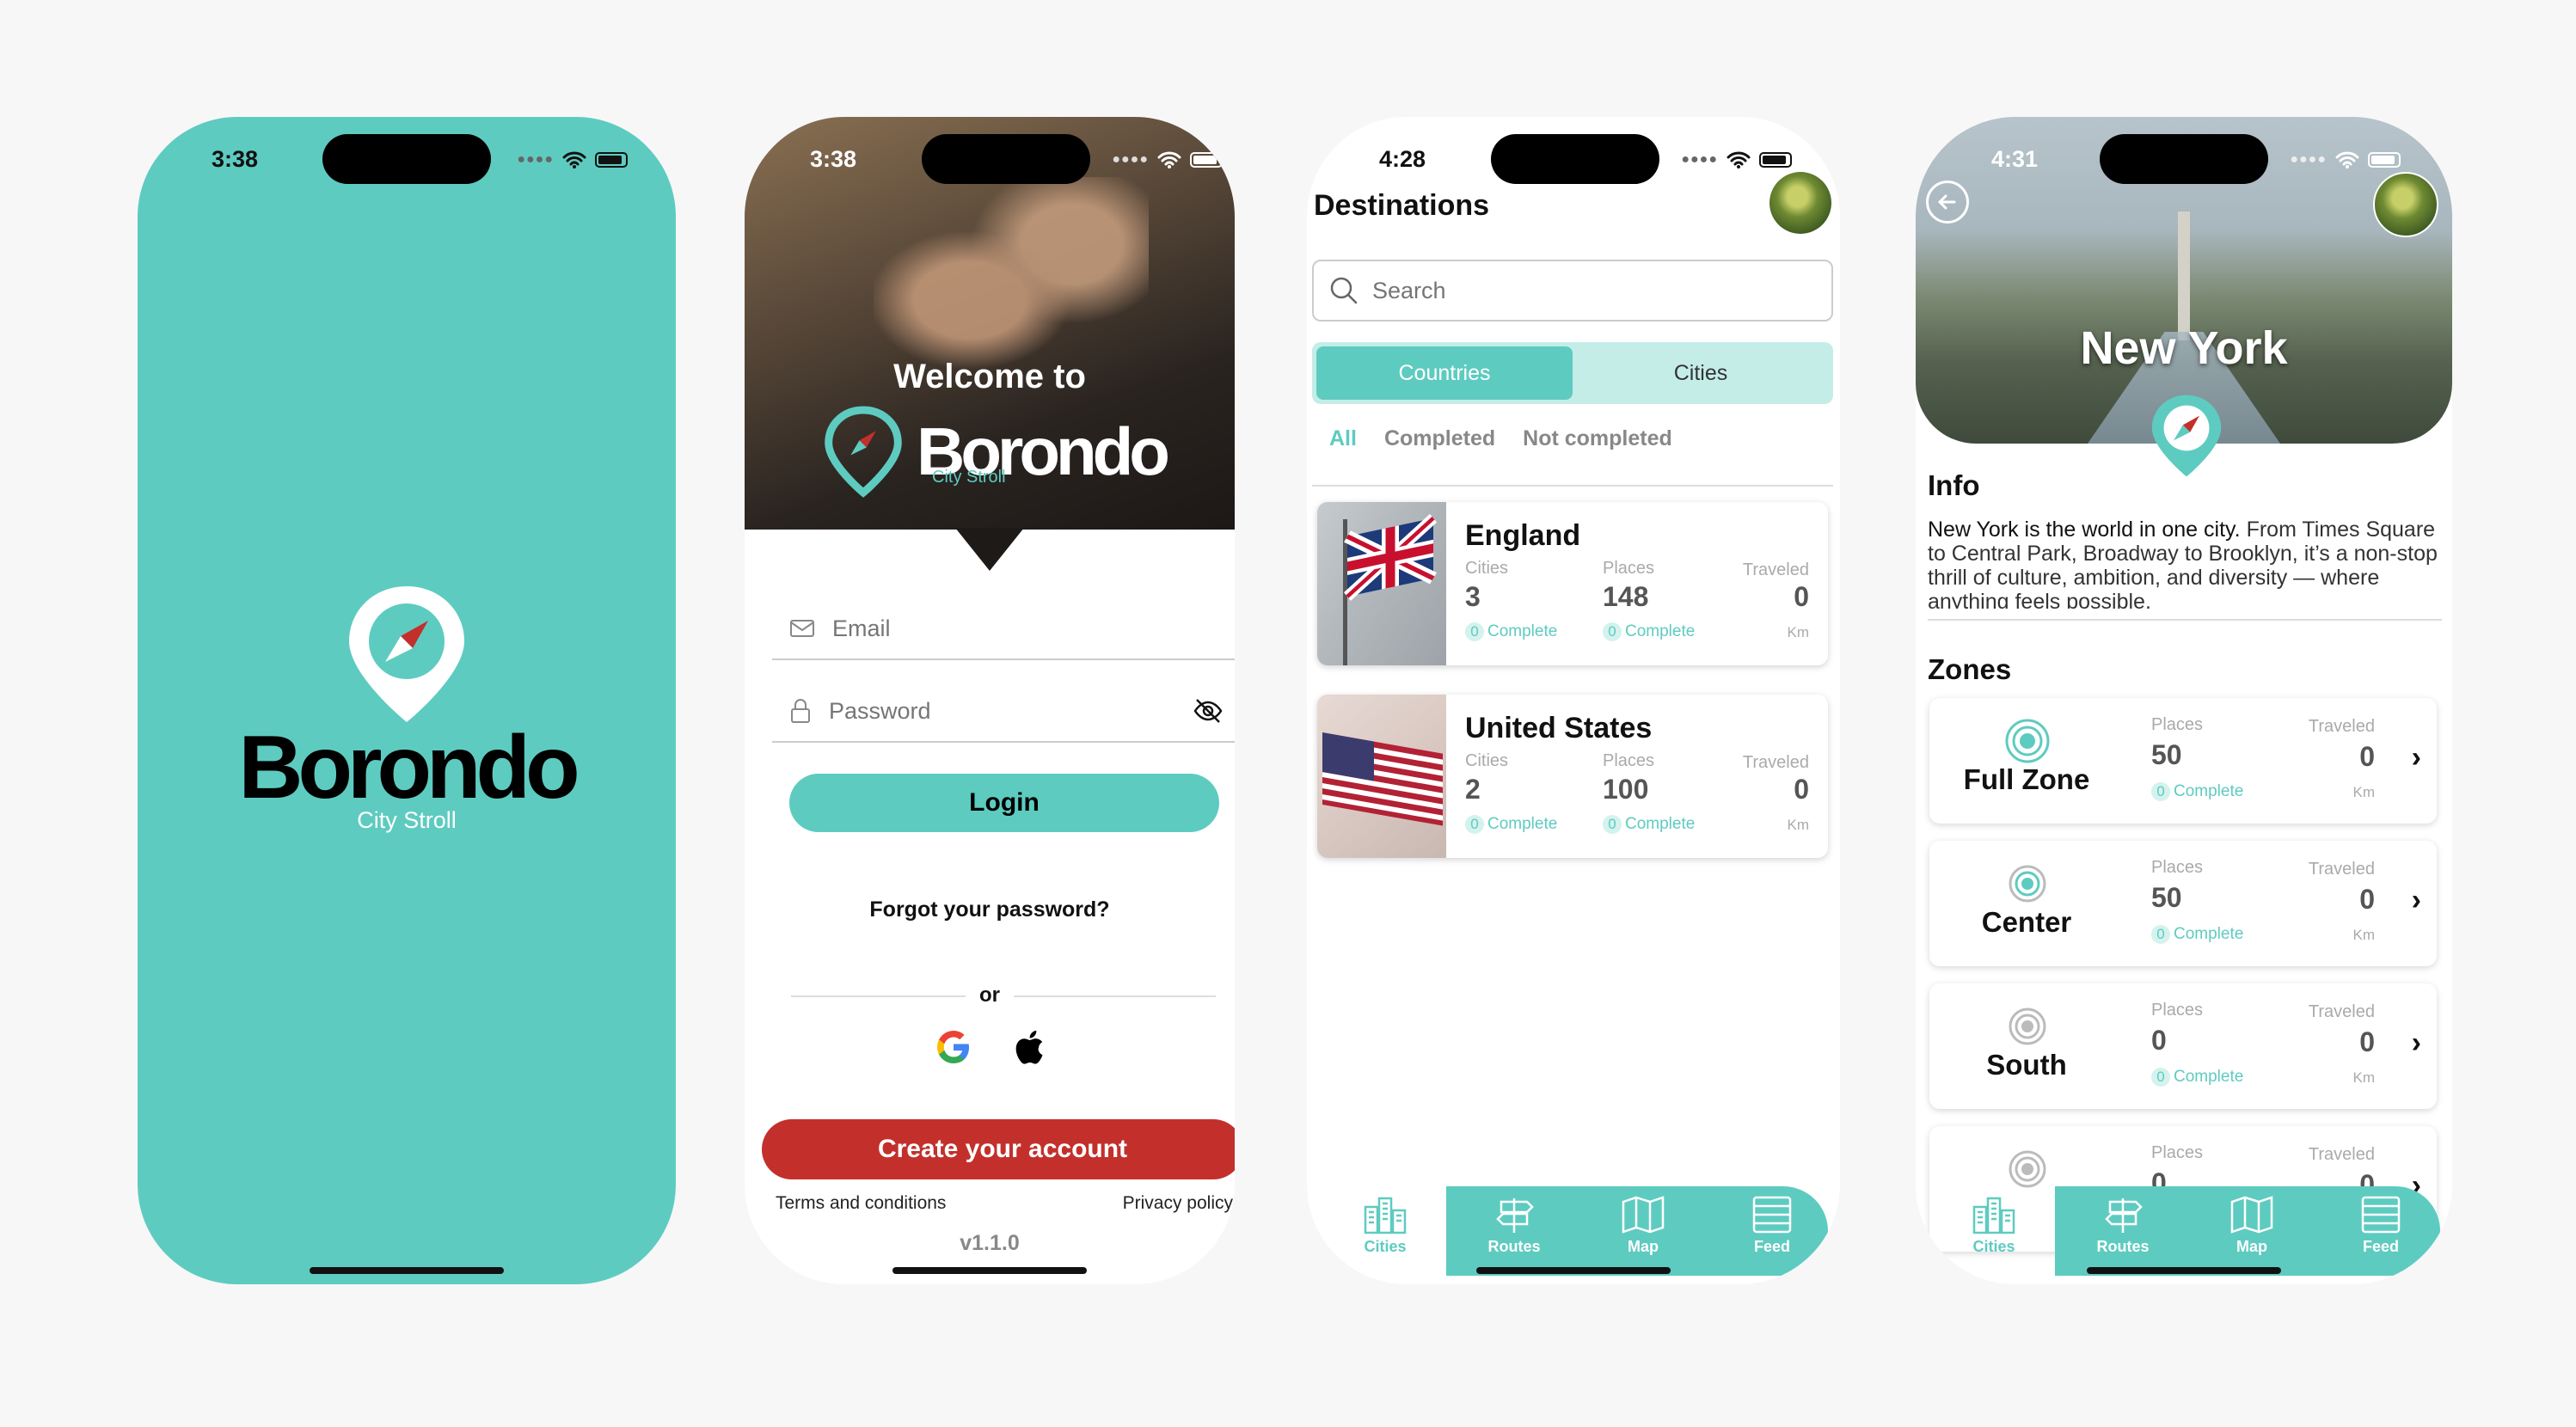 This screenshot has width=2576, height=1427. What do you see at coordinates (2184, 348) in the screenshot?
I see `city-title: New York` at bounding box center [2184, 348].